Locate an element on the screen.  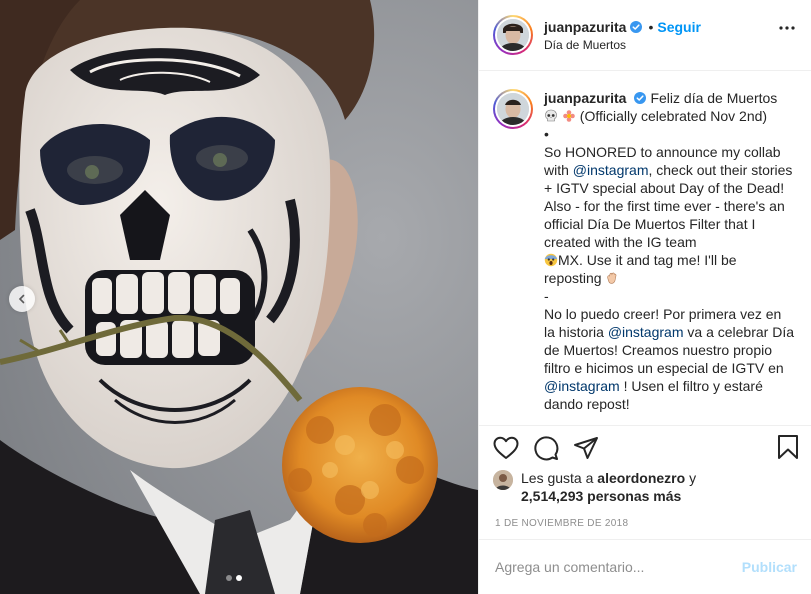
likes-prefix: Les gusta a is located at coordinates (557, 478).